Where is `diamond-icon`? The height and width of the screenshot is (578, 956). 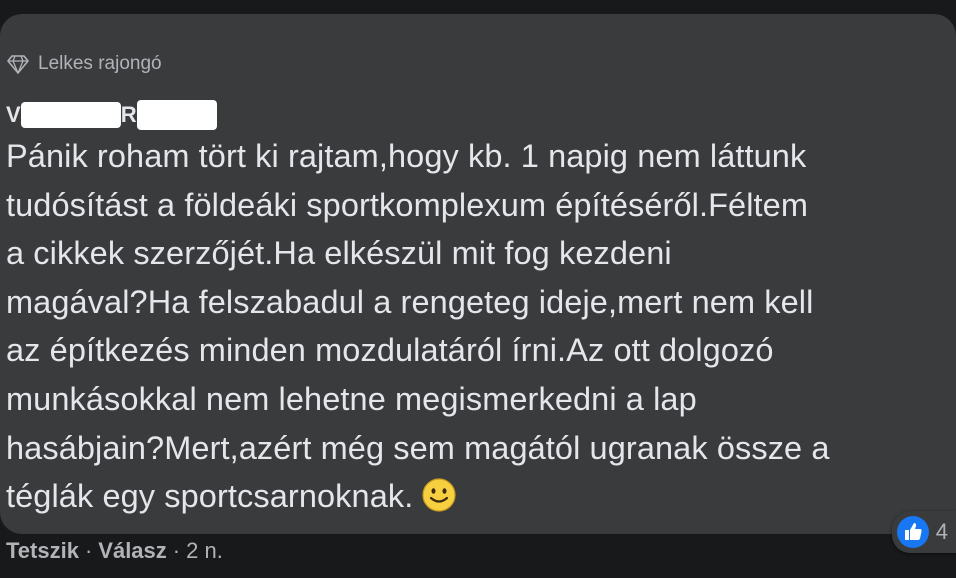 diamond-icon is located at coordinates (18, 64).